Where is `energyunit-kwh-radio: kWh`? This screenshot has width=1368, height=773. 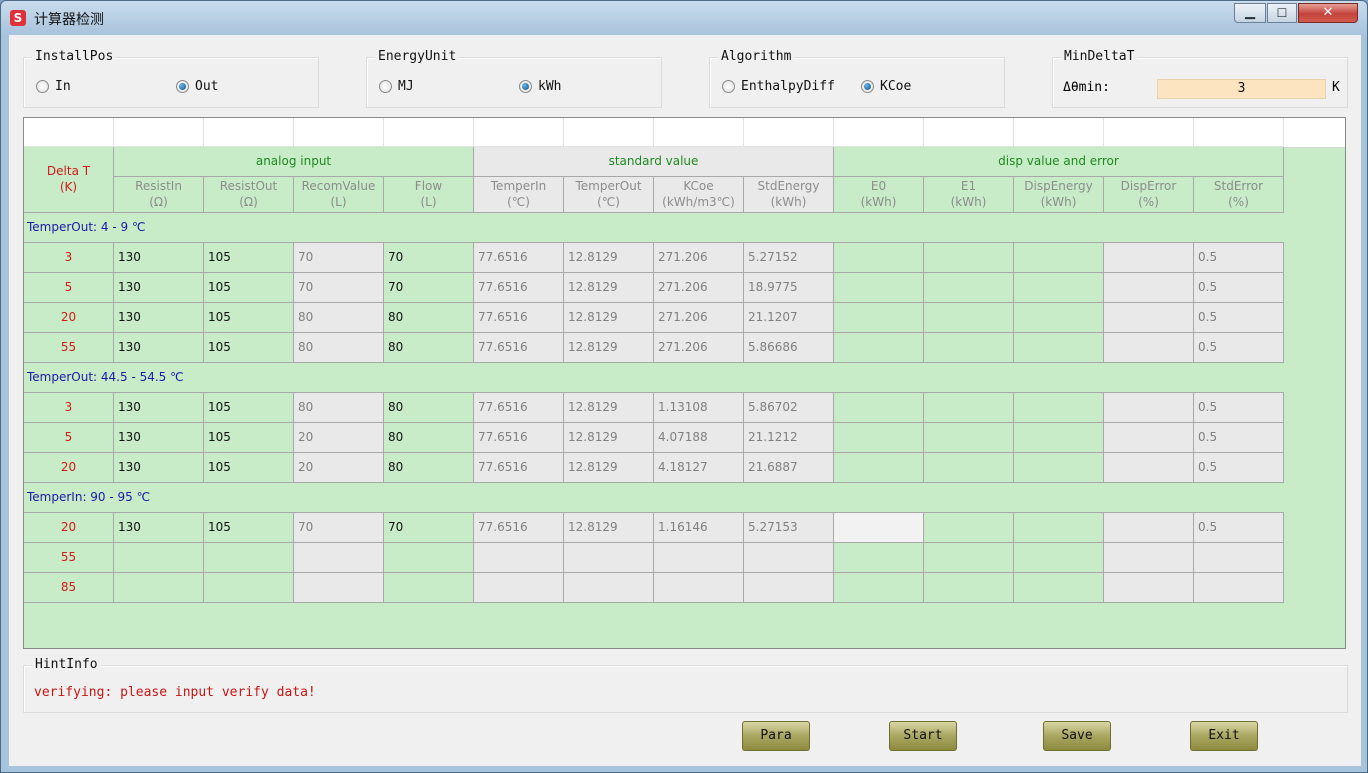 energyunit-kwh-radio: kWh is located at coordinates (540, 86).